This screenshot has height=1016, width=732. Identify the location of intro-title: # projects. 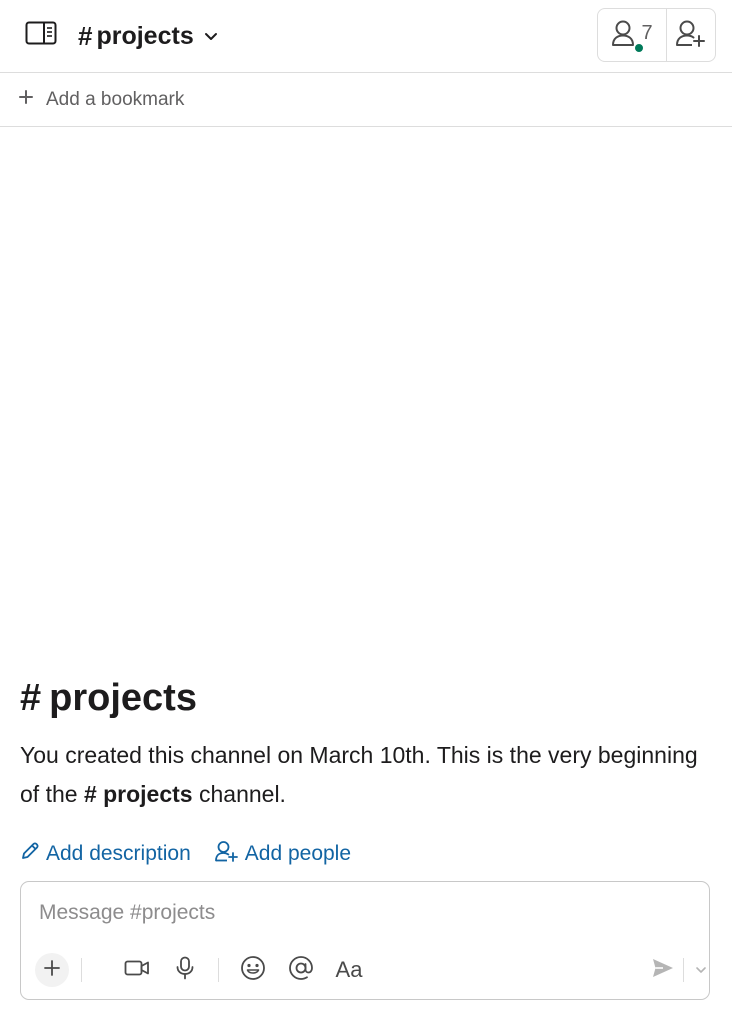
(365, 698).